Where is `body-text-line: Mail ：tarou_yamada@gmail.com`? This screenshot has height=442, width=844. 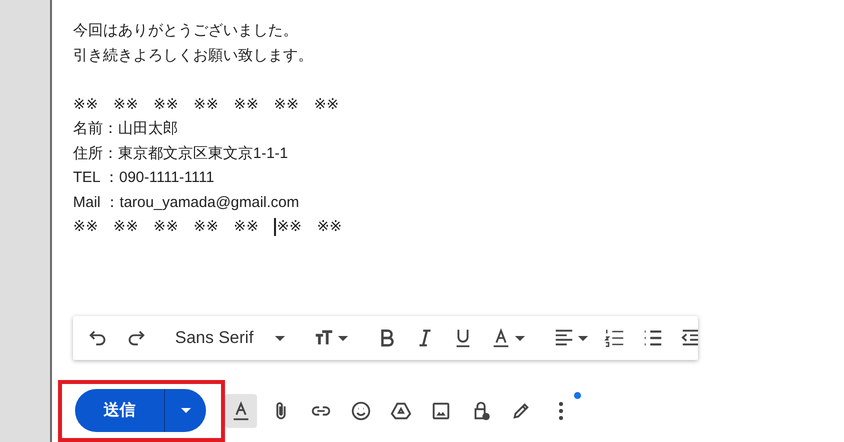
body-text-line: Mail ：tarou_yamada@gmail.com is located at coordinates (186, 202).